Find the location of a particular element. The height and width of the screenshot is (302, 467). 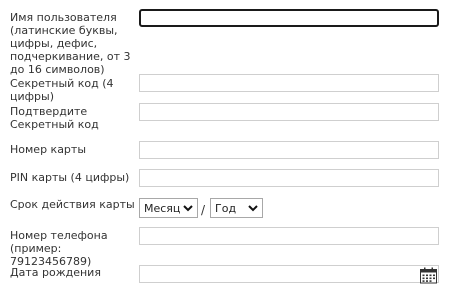

confirm-secret-code-label: Подтвердите Секретный код is located at coordinates (54, 118).